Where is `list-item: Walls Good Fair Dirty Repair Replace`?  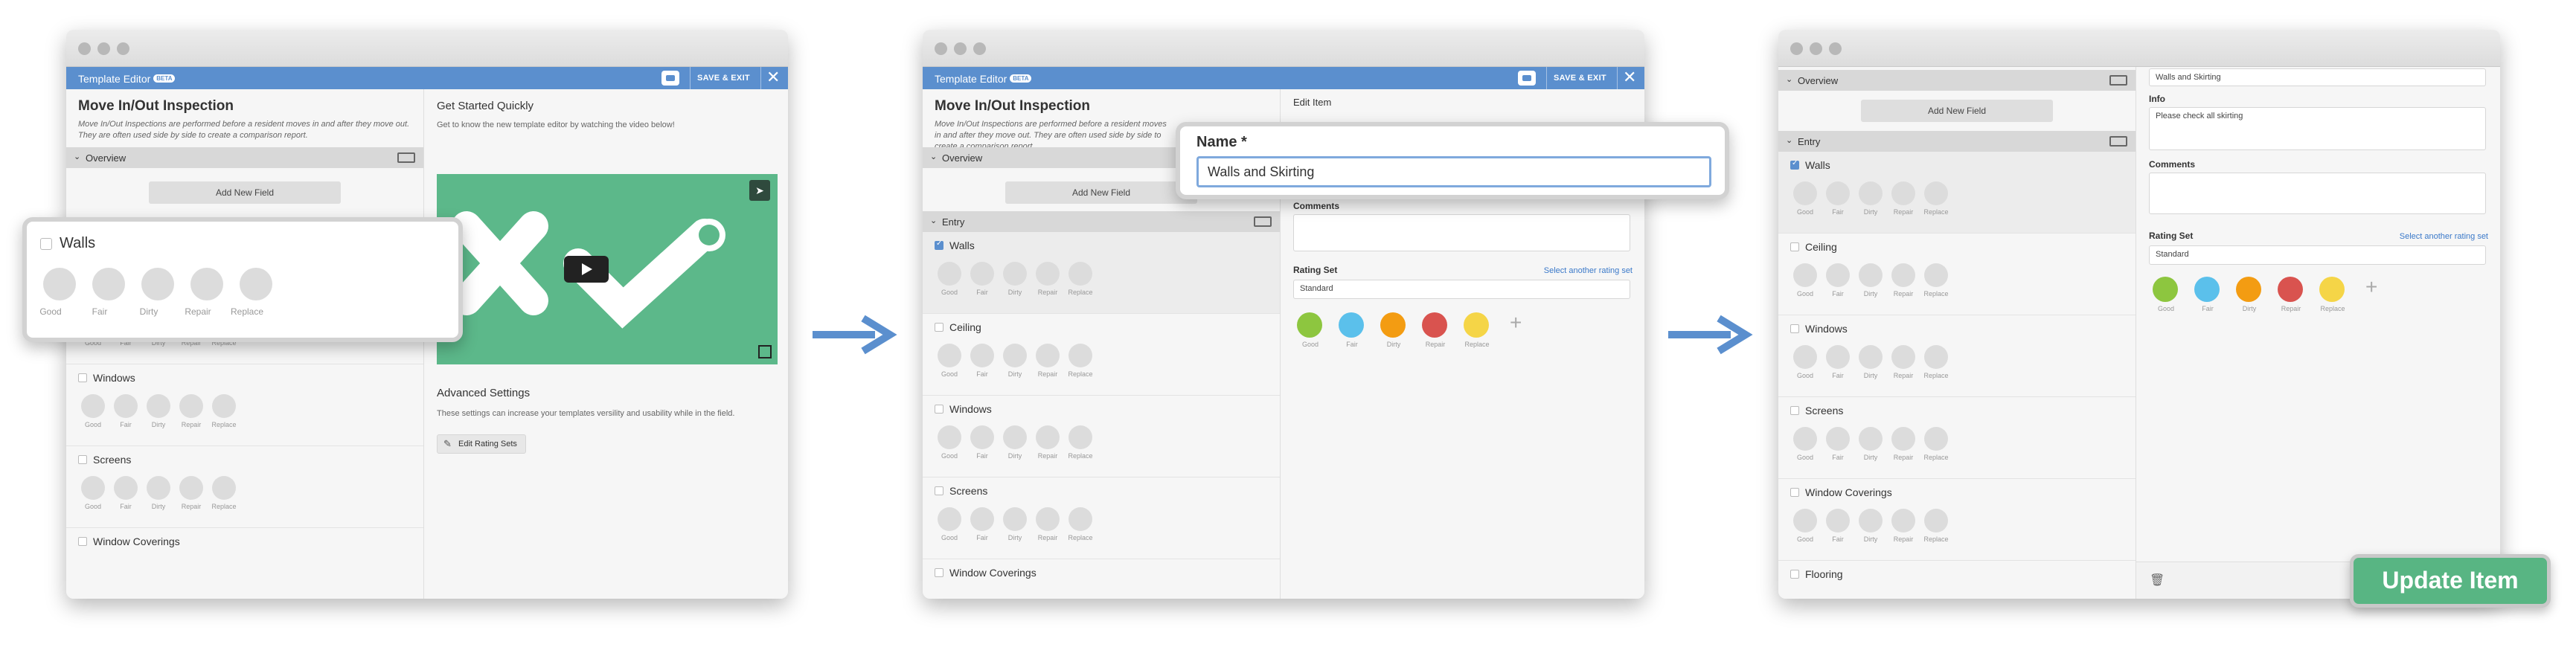
list-item: Walls Good Fair Dirty Repair Replace is located at coordinates (1957, 193).